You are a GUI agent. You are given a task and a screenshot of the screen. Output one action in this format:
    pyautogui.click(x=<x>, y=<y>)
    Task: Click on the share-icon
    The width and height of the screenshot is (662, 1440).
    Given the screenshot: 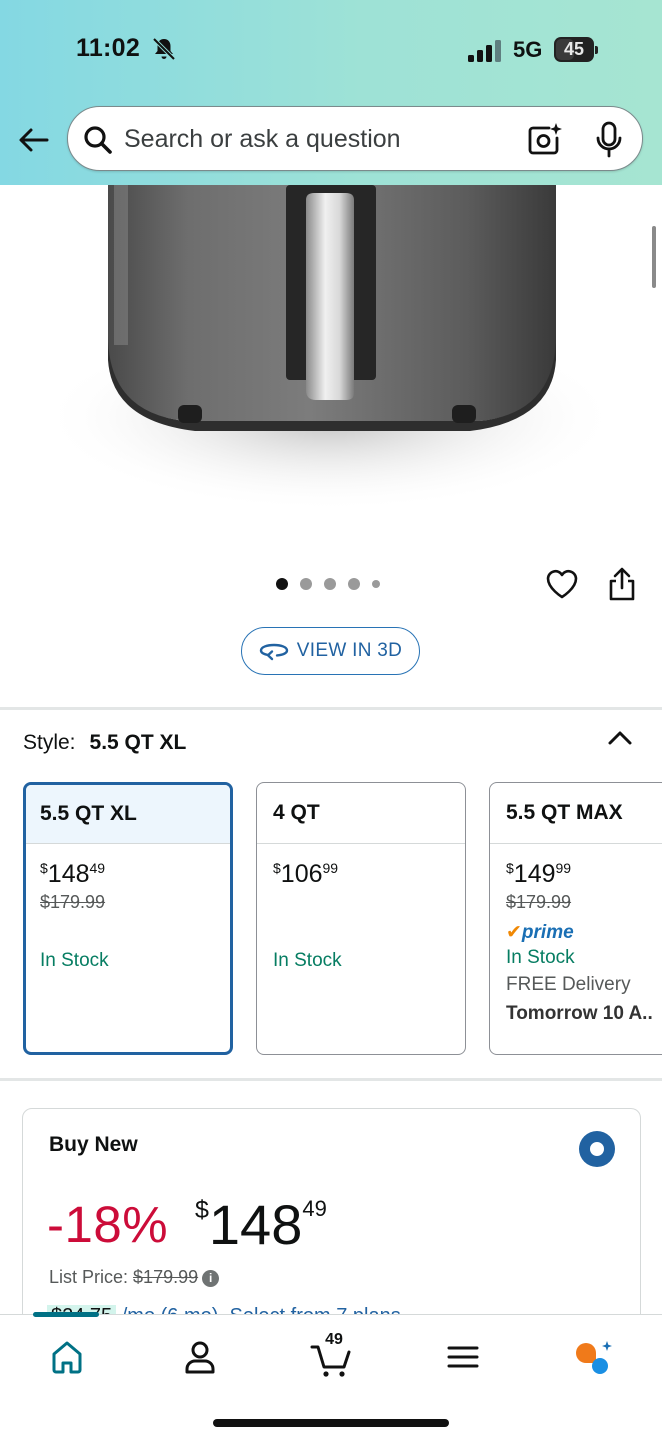 What is the action you would take?
    pyautogui.click(x=622, y=584)
    